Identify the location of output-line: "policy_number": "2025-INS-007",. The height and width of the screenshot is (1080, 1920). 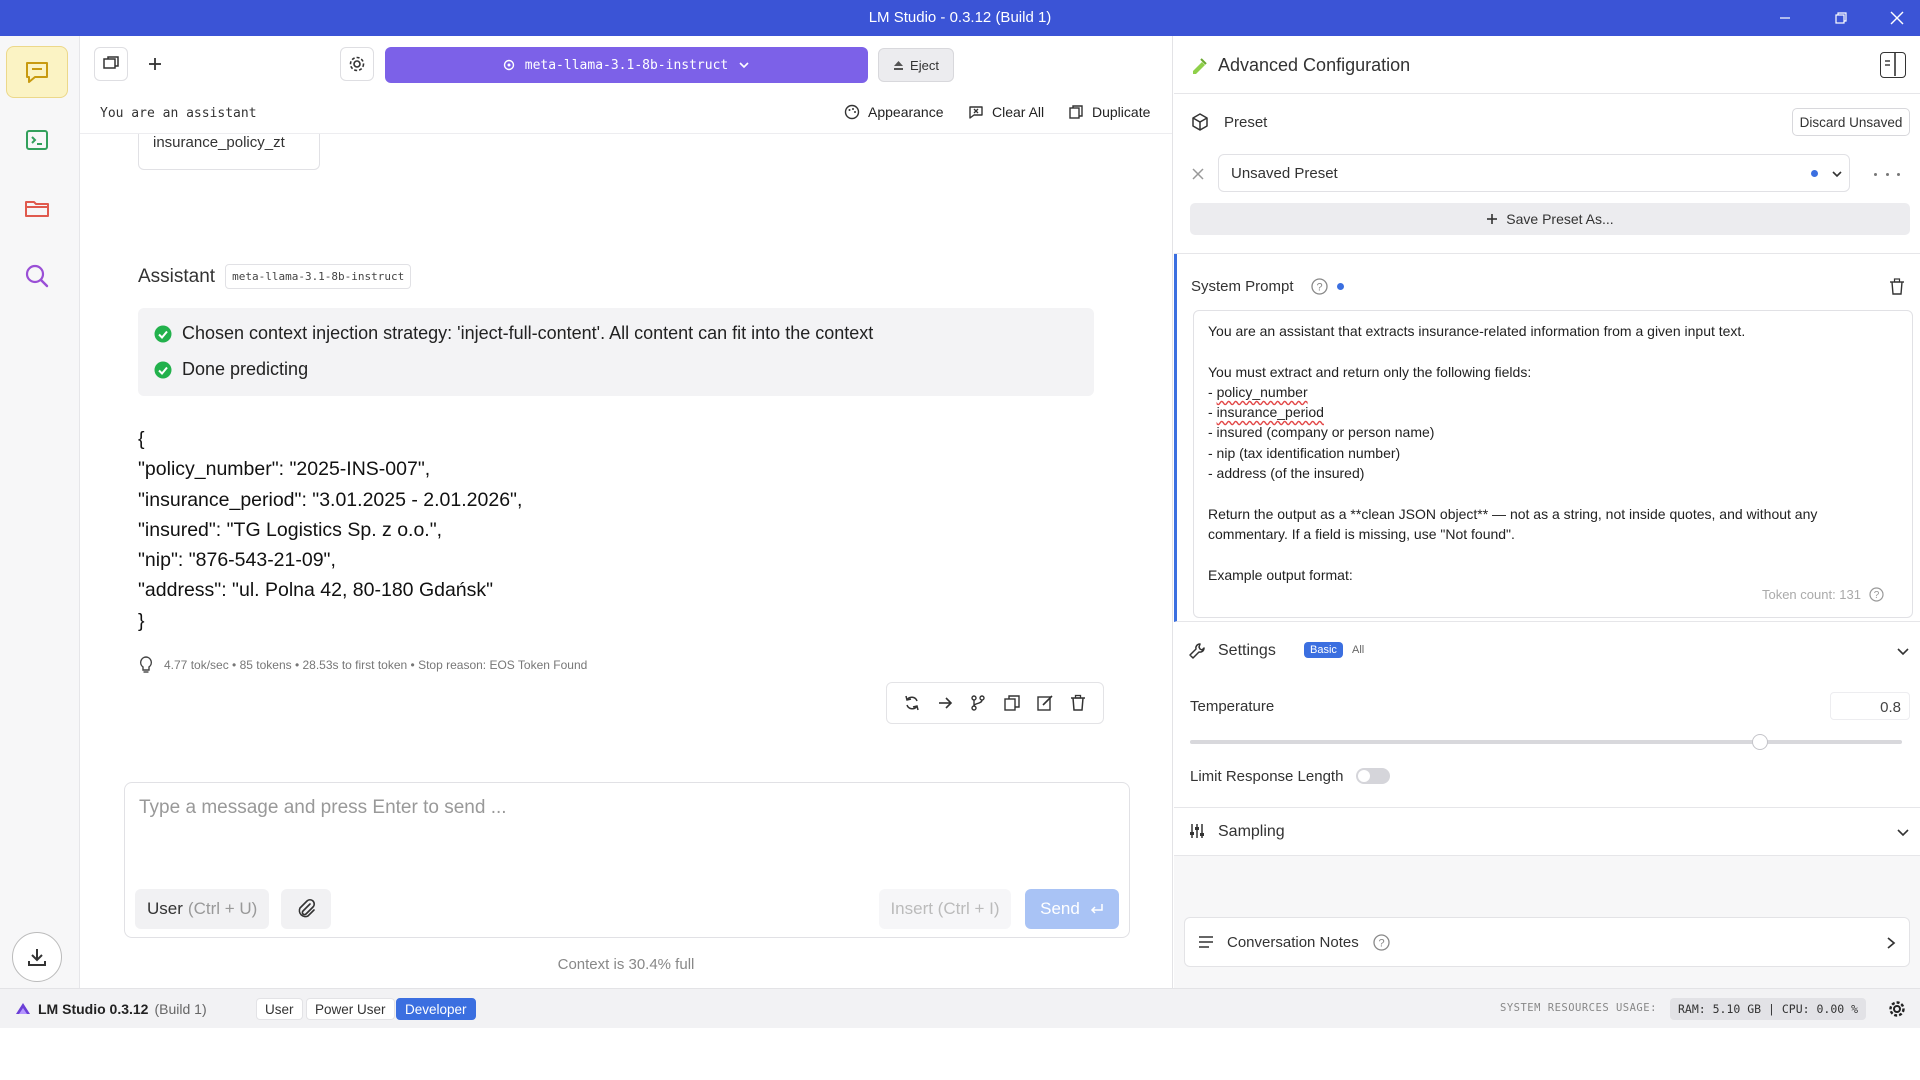
(284, 469).